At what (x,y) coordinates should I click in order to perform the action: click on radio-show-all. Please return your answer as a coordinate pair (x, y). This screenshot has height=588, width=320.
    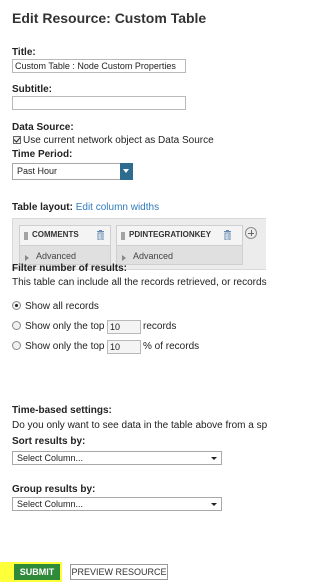
    Looking at the image, I should click on (16, 305).